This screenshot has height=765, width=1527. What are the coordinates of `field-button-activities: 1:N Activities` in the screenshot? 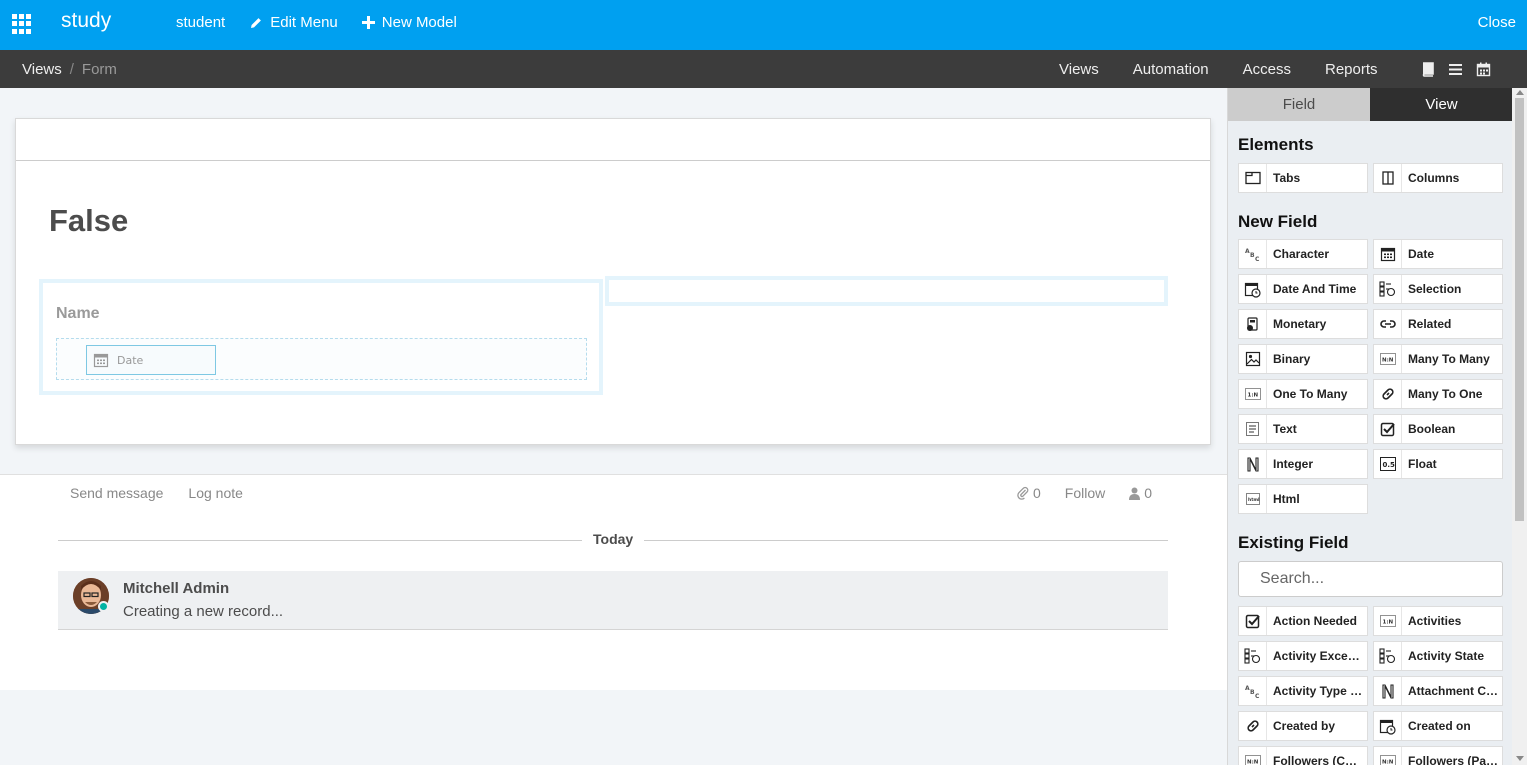 It's located at (1438, 621).